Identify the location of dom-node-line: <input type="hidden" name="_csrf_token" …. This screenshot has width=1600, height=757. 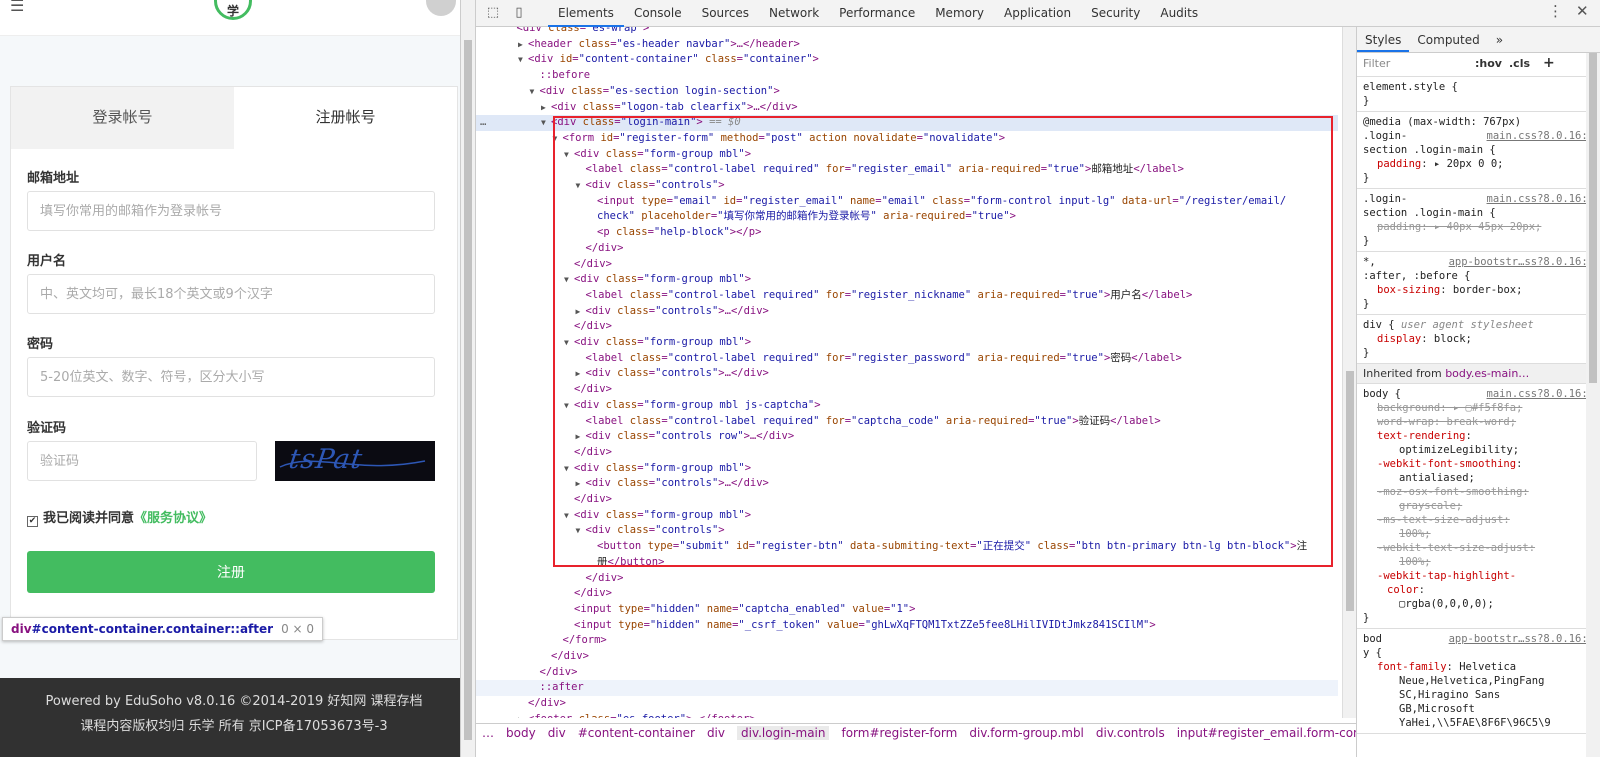
(907, 626).